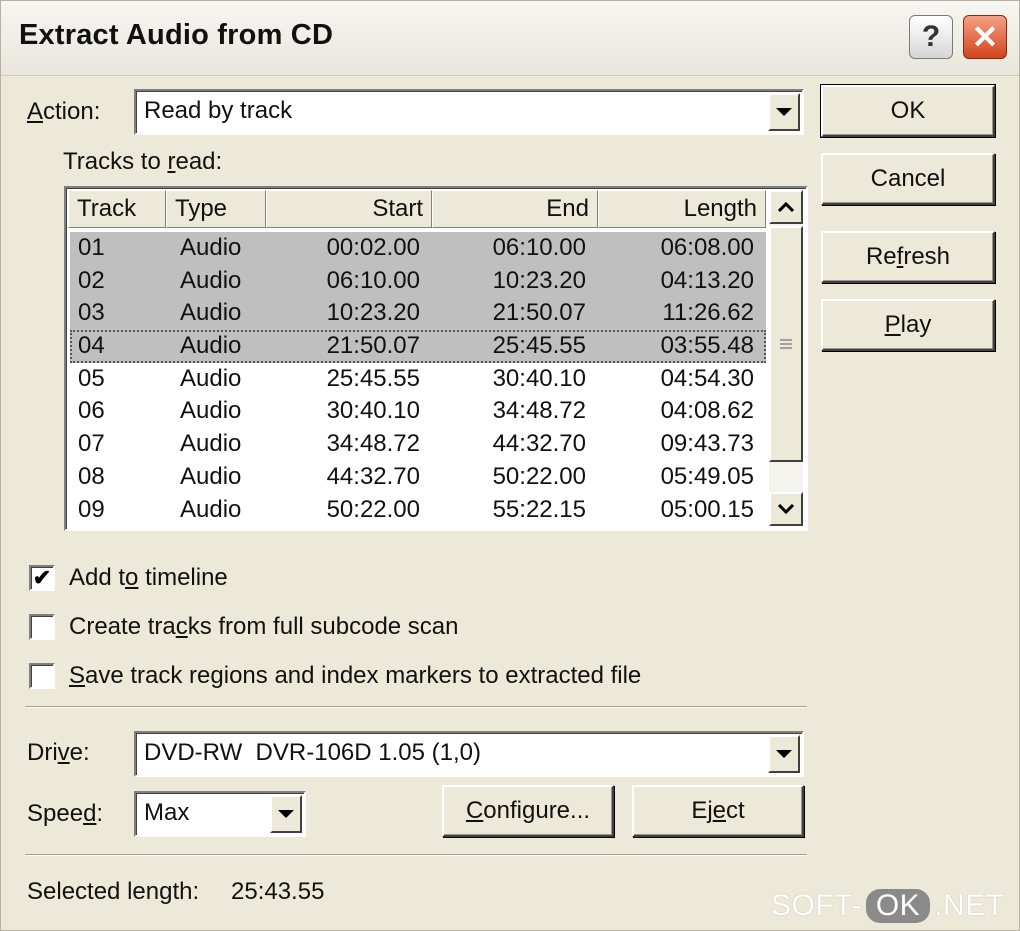 The width and height of the screenshot is (1020, 931). I want to click on table-row: 07 Audio 34:48.72 44:32.70 09:43.73, so click(418, 444).